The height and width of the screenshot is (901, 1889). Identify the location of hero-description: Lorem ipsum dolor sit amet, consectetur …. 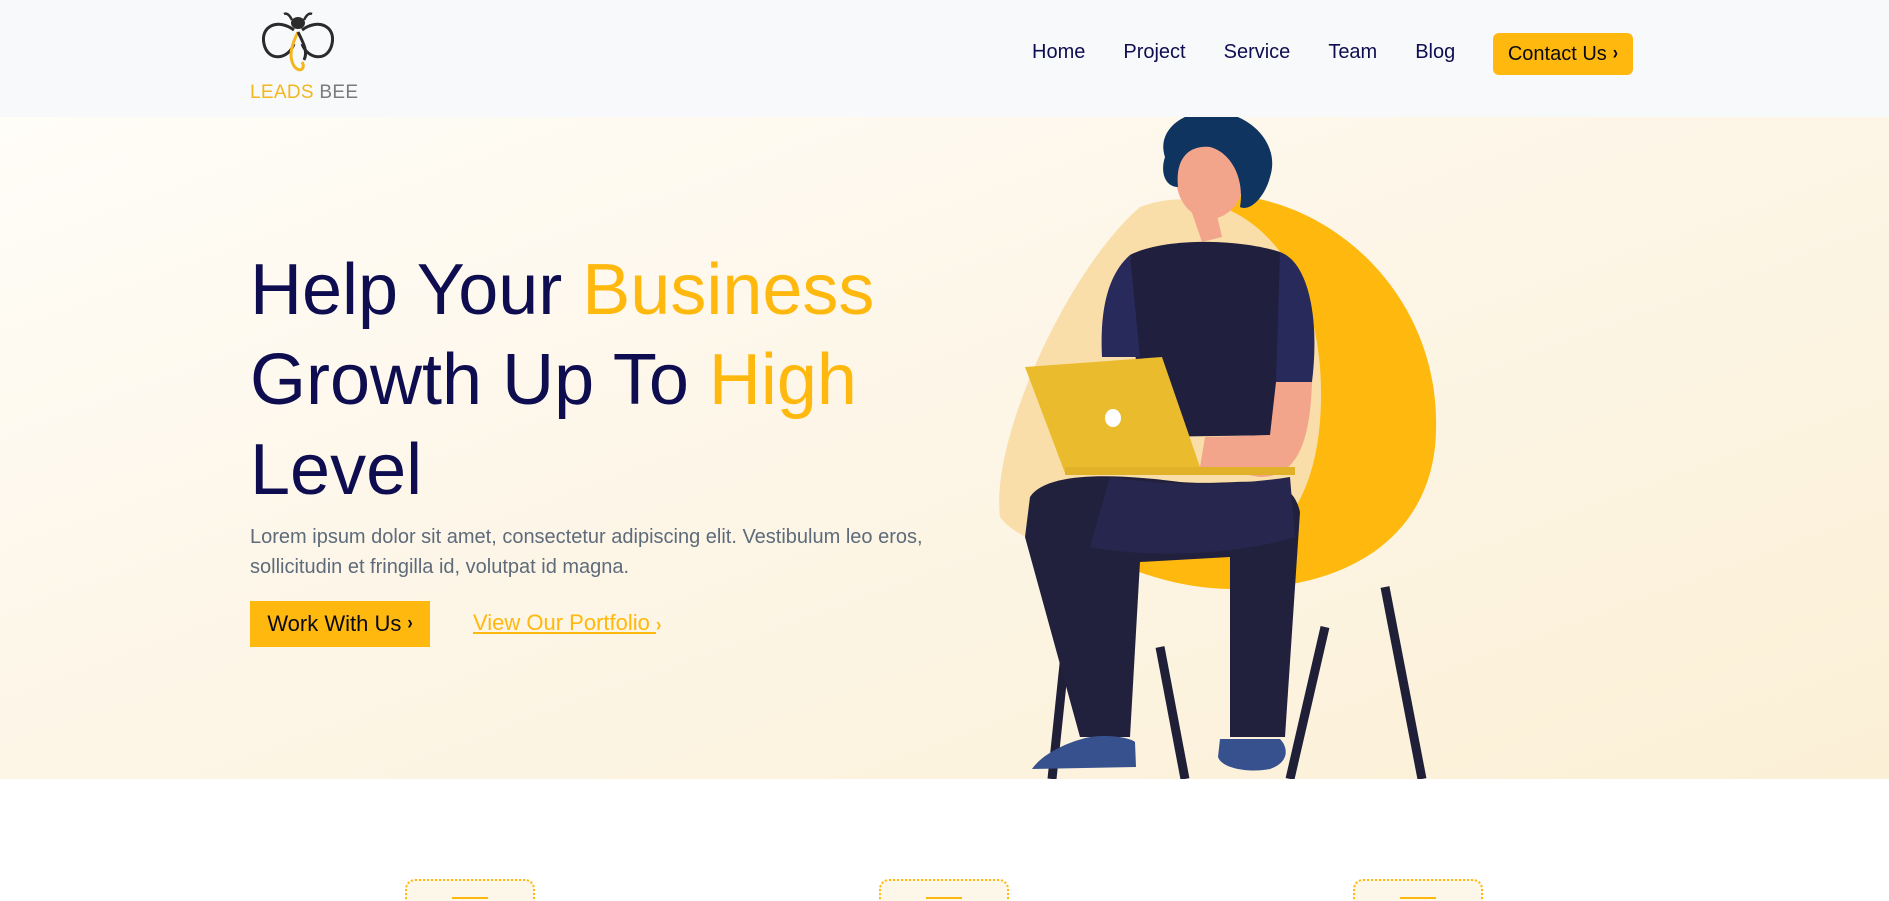
(586, 552).